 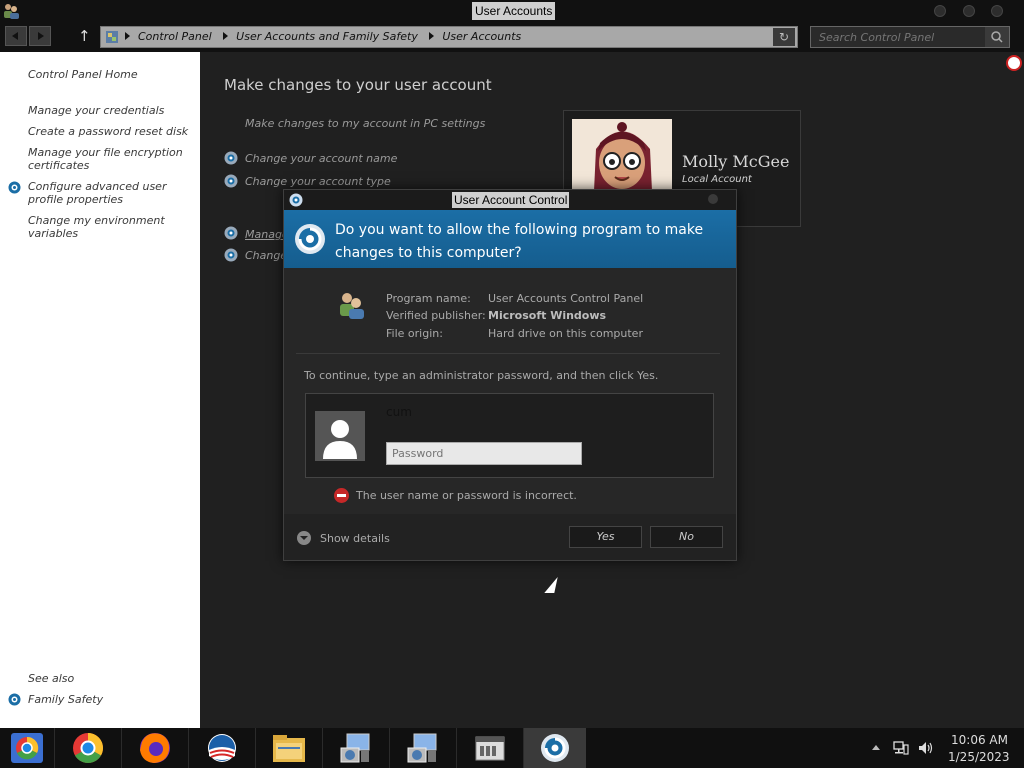 What do you see at coordinates (605, 537) in the screenshot?
I see `yes-button: Yes` at bounding box center [605, 537].